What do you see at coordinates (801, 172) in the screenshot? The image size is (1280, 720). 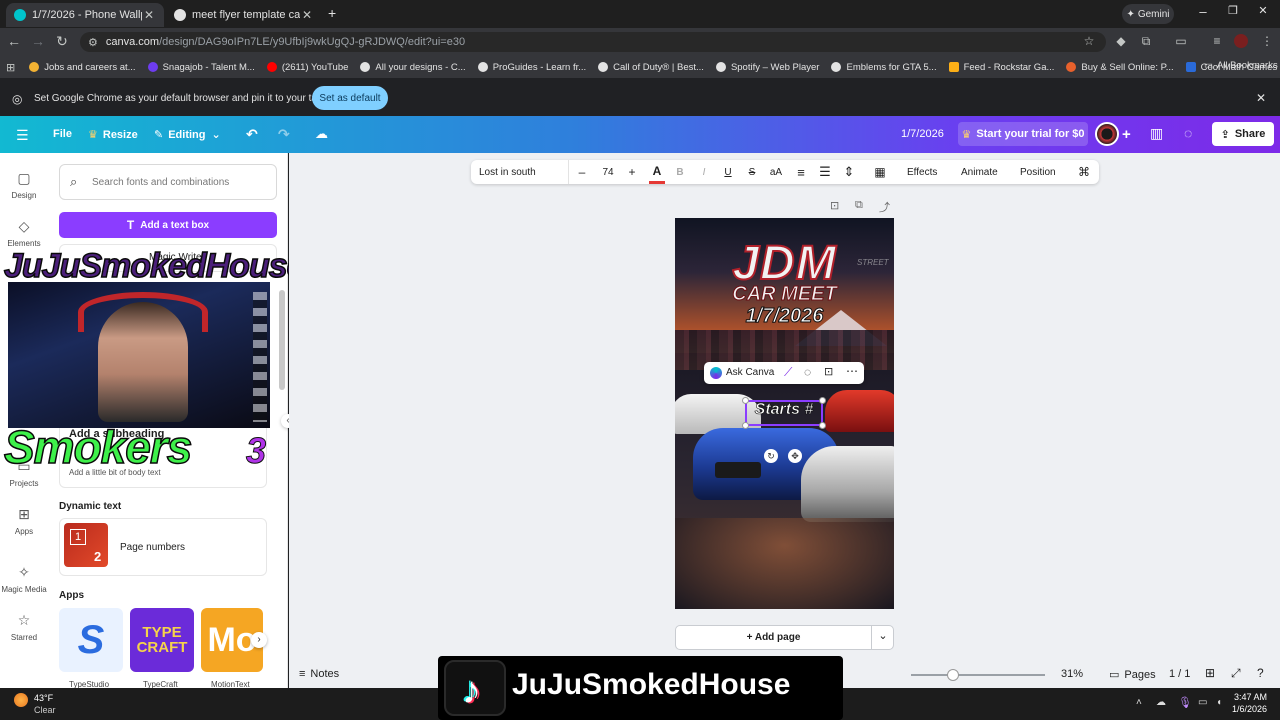 I see `align-center-icon: ≡` at bounding box center [801, 172].